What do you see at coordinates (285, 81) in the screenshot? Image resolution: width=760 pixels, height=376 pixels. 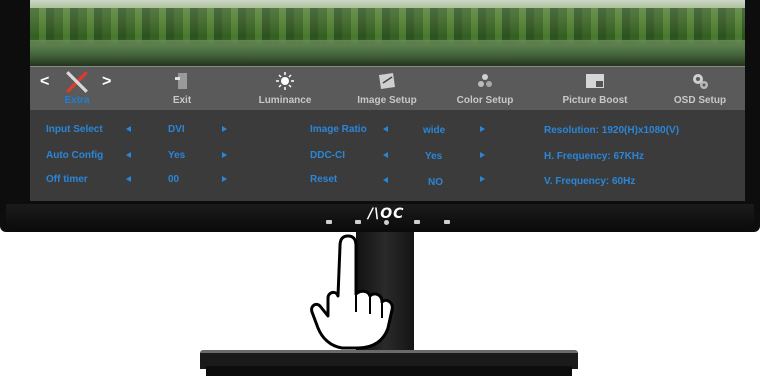 I see `sun-icon` at bounding box center [285, 81].